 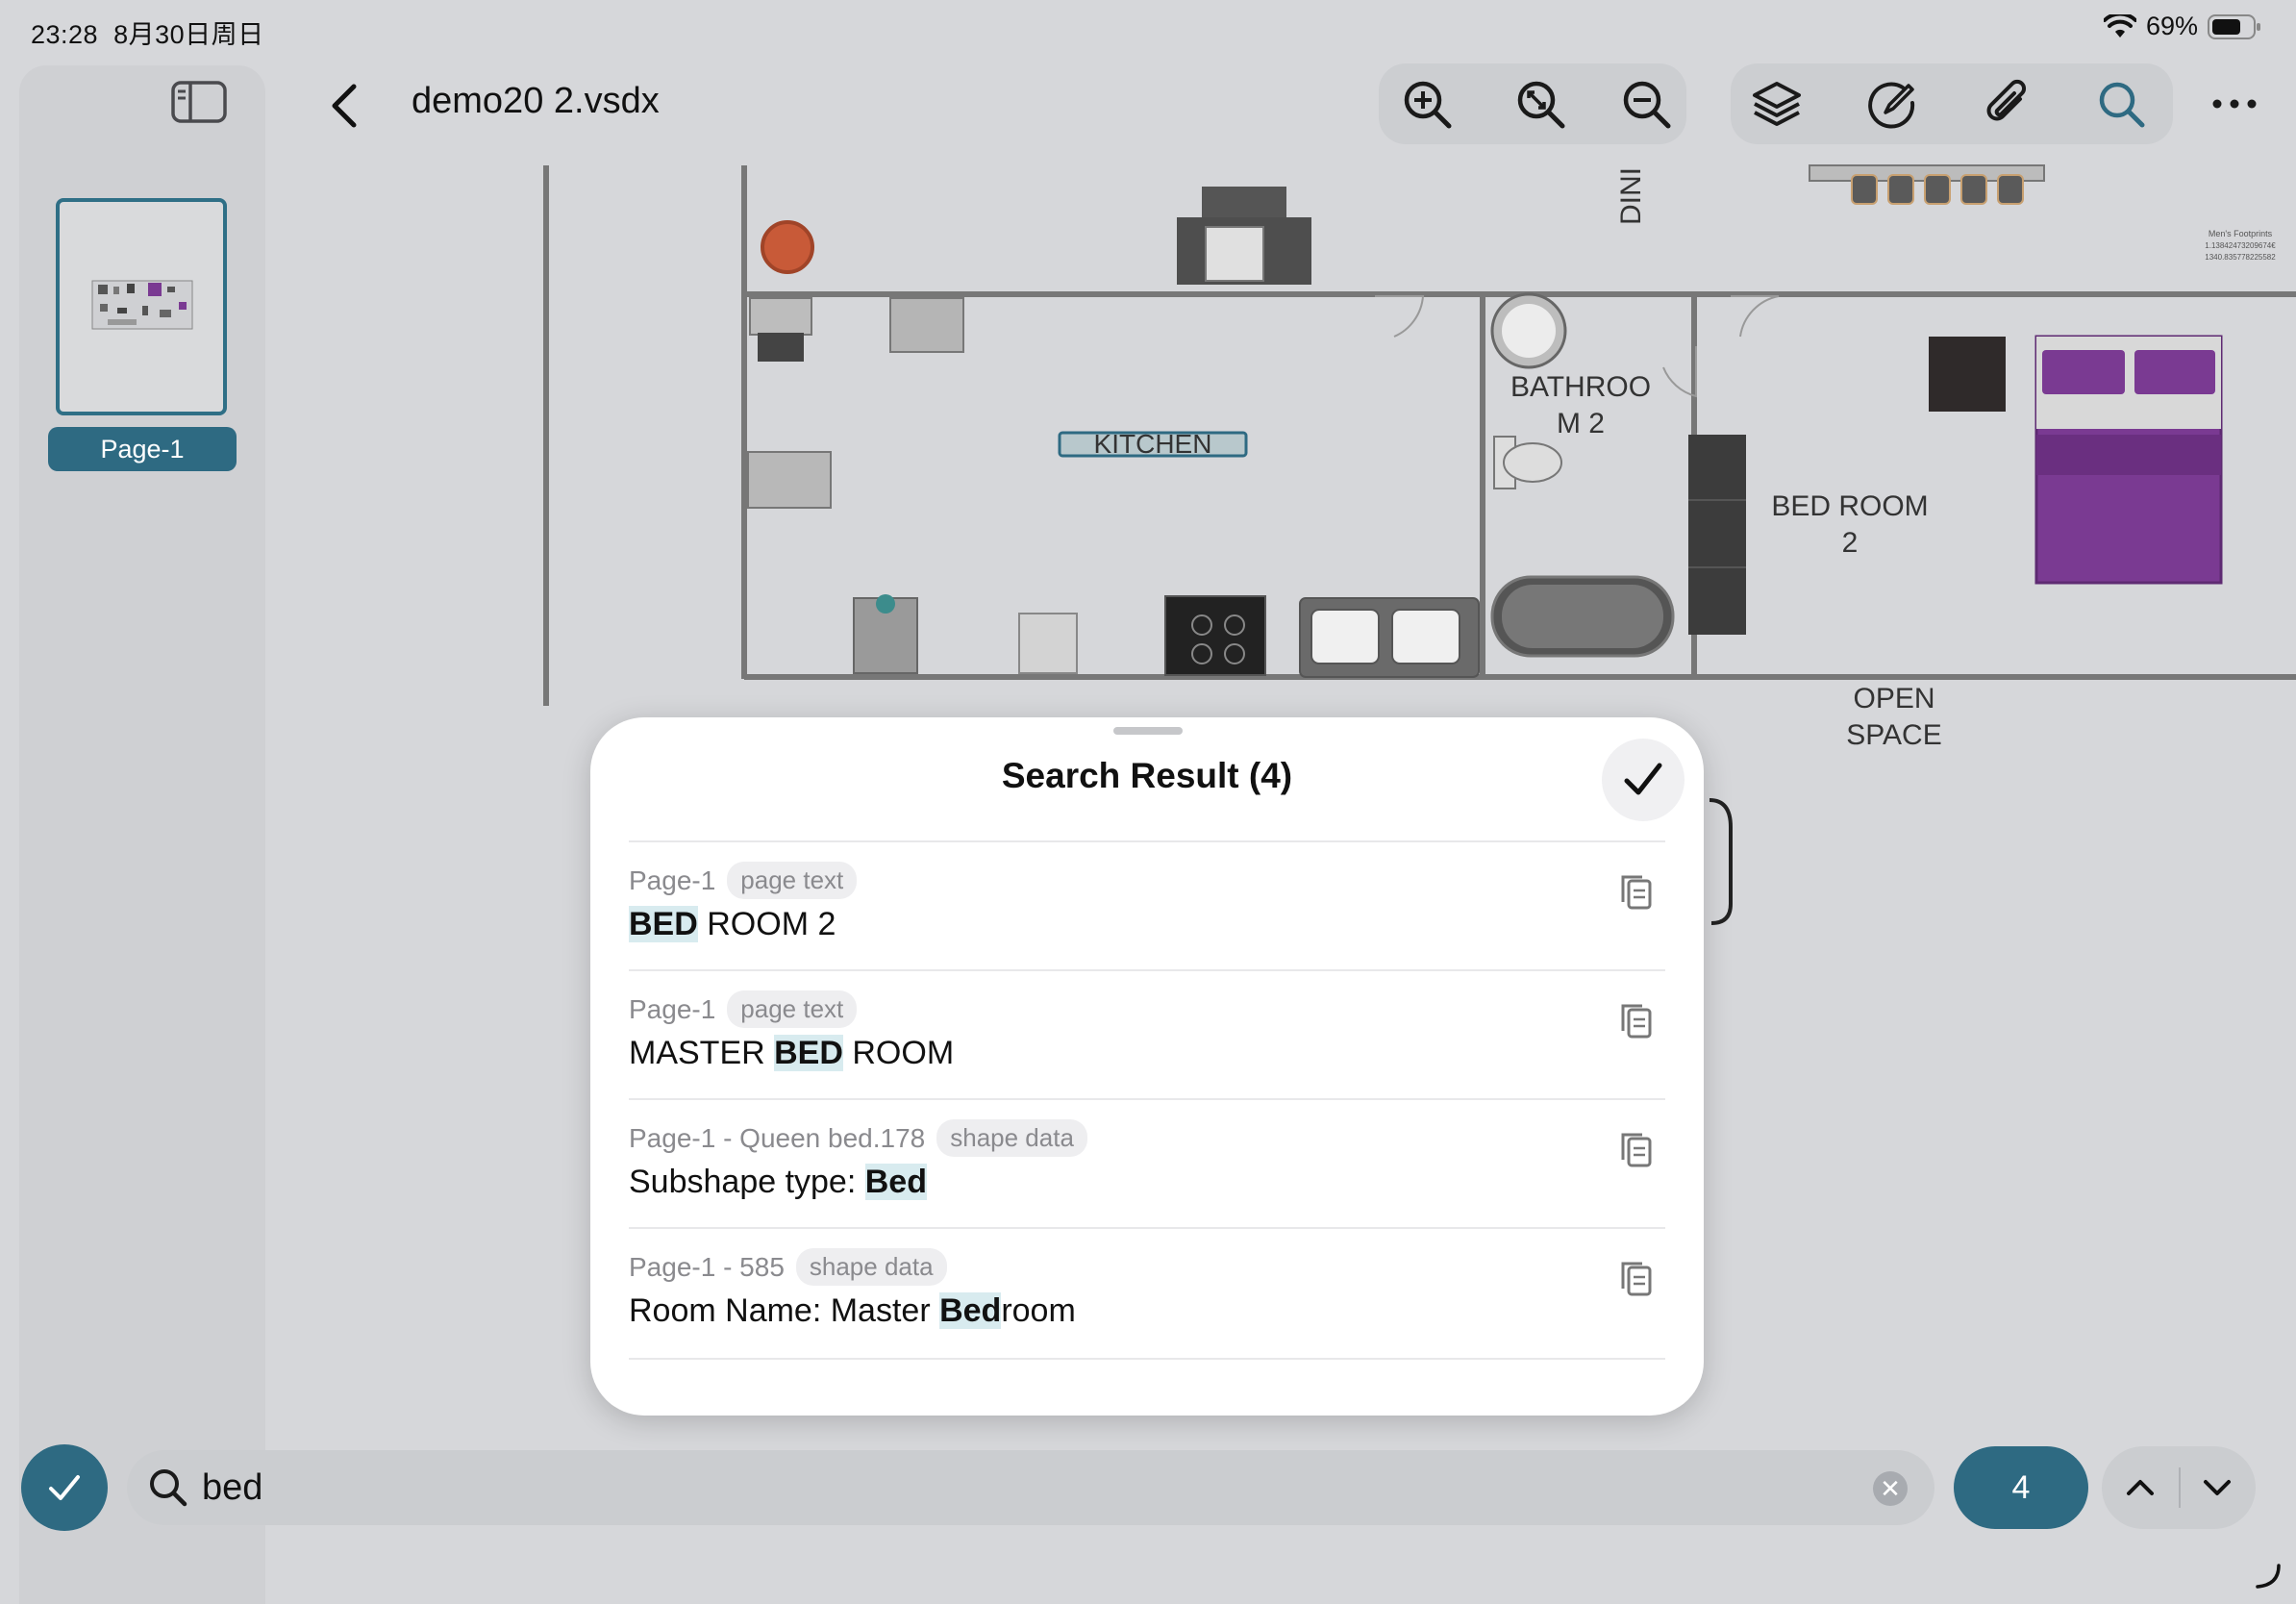 What do you see at coordinates (1148, 731) in the screenshot?
I see `sheet-grabber` at bounding box center [1148, 731].